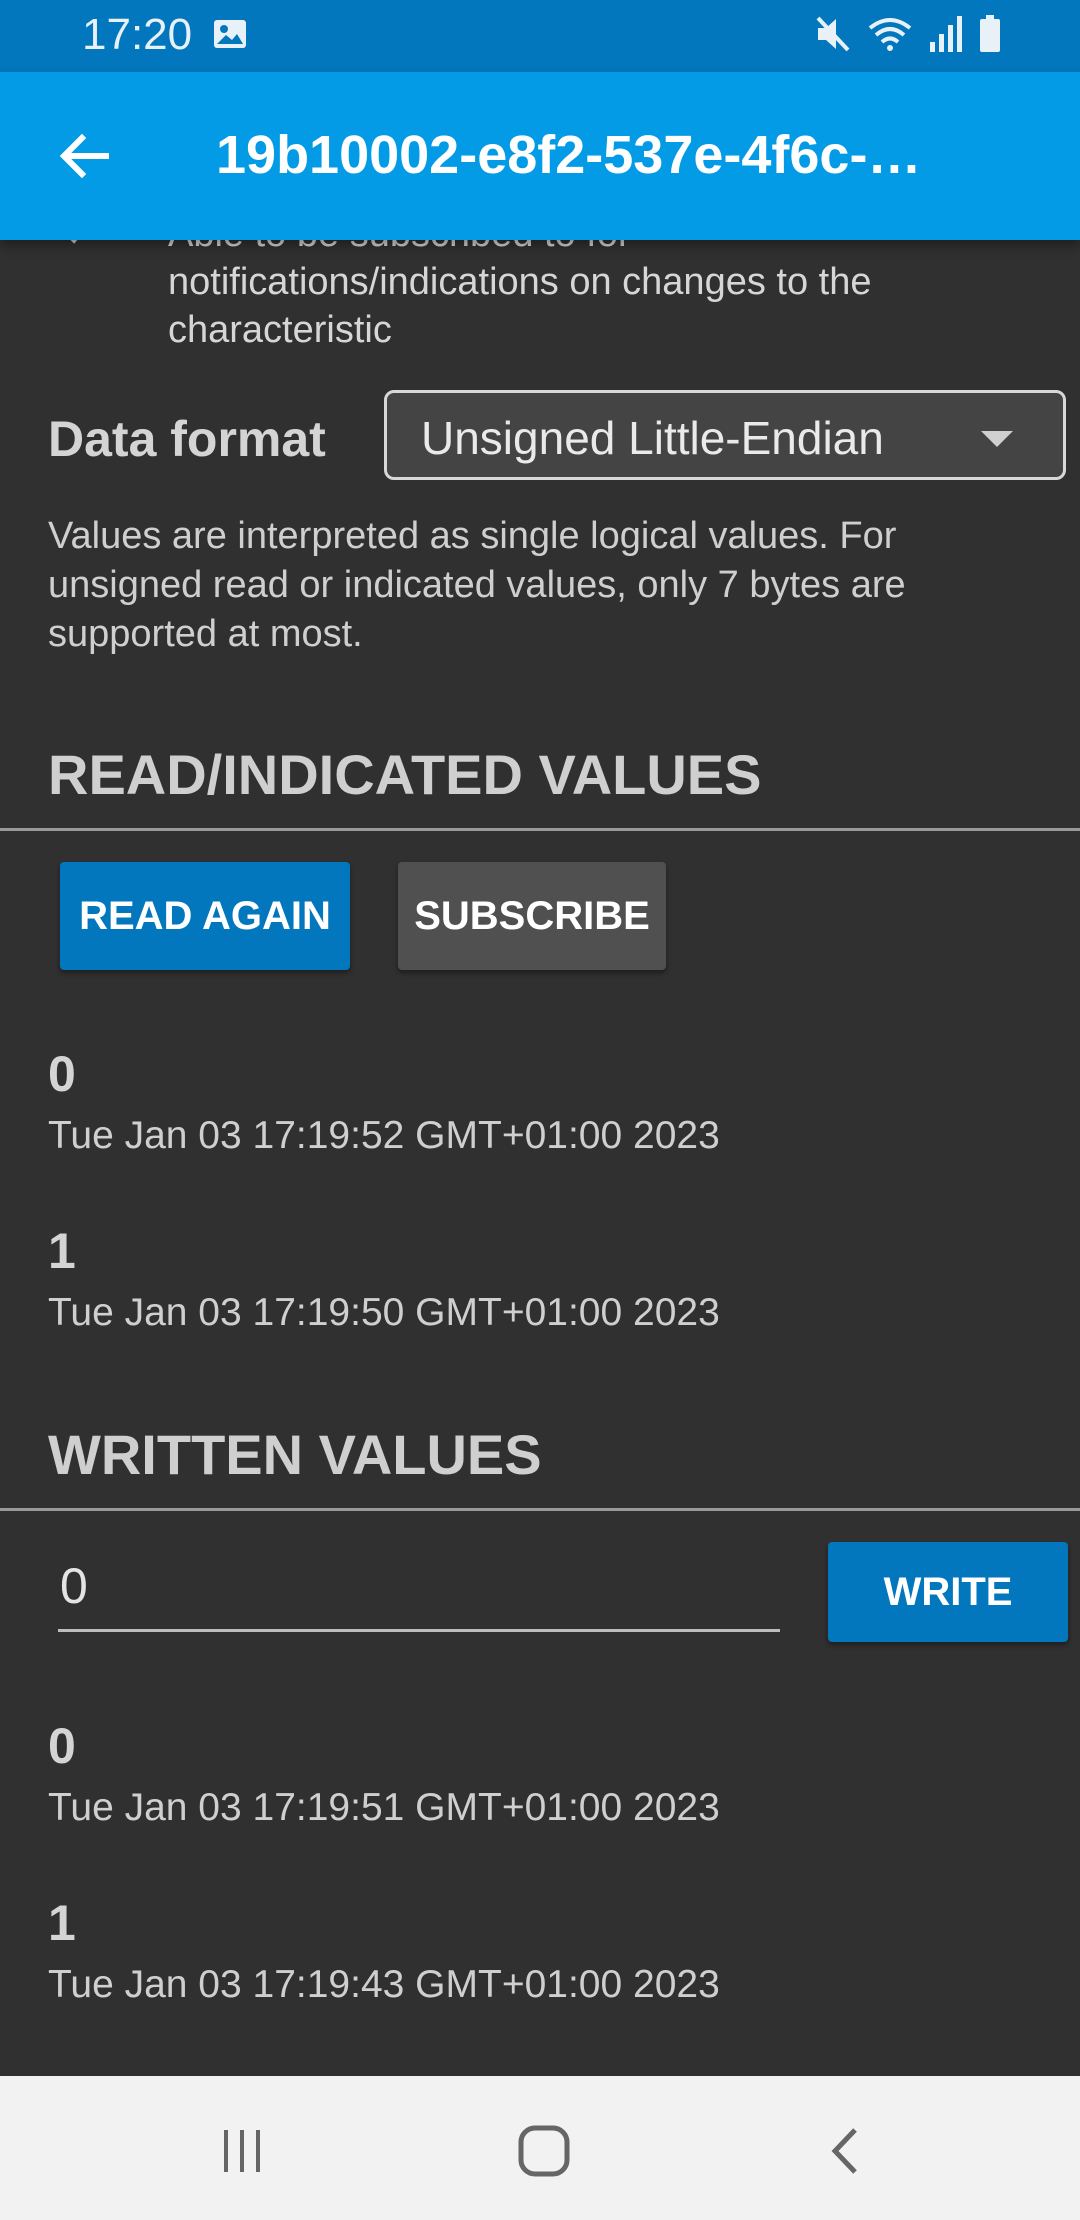 This screenshot has height=2220, width=1080. Describe the element at coordinates (78, 247) in the screenshot. I see `check-icon` at that location.